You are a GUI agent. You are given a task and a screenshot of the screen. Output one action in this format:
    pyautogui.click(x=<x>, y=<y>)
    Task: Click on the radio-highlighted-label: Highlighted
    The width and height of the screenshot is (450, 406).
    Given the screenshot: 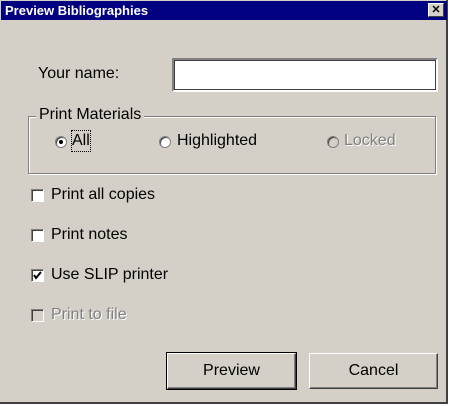 What is the action you would take?
    pyautogui.click(x=217, y=141)
    